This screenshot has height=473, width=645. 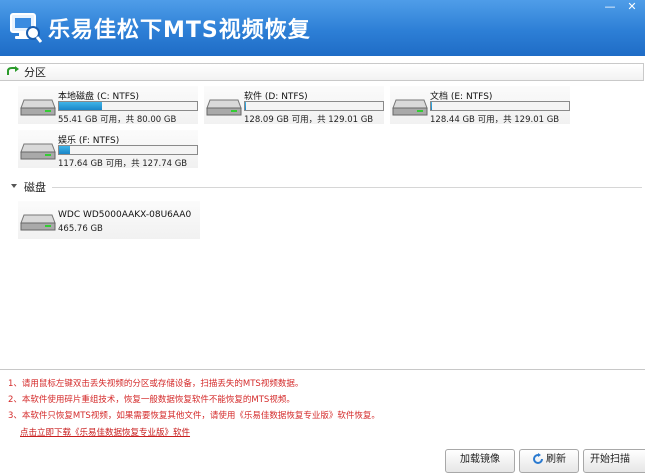 I want to click on download-pro-link: 点击立即下载《乐易佳数据恢复专业版》软件, so click(x=105, y=432).